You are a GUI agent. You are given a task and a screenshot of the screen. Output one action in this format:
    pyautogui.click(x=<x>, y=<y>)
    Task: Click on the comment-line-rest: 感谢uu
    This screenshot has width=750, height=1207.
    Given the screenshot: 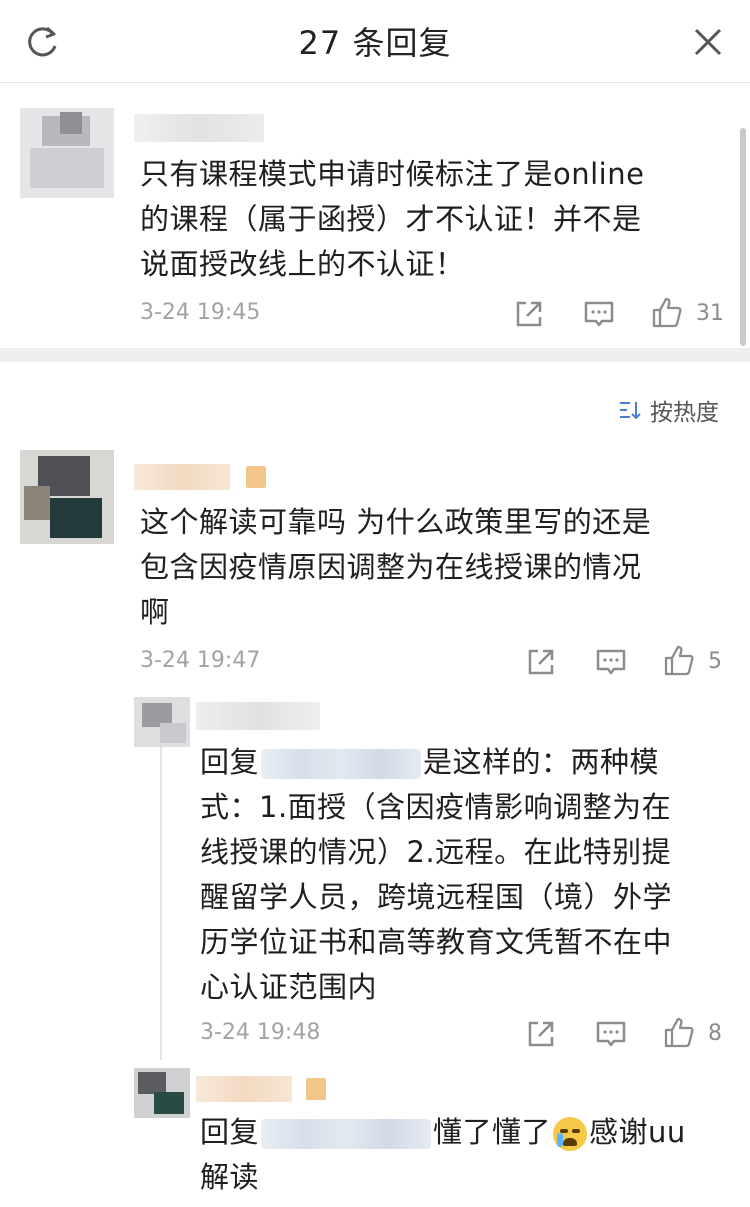 What is the action you would take?
    pyautogui.click(x=637, y=1132)
    